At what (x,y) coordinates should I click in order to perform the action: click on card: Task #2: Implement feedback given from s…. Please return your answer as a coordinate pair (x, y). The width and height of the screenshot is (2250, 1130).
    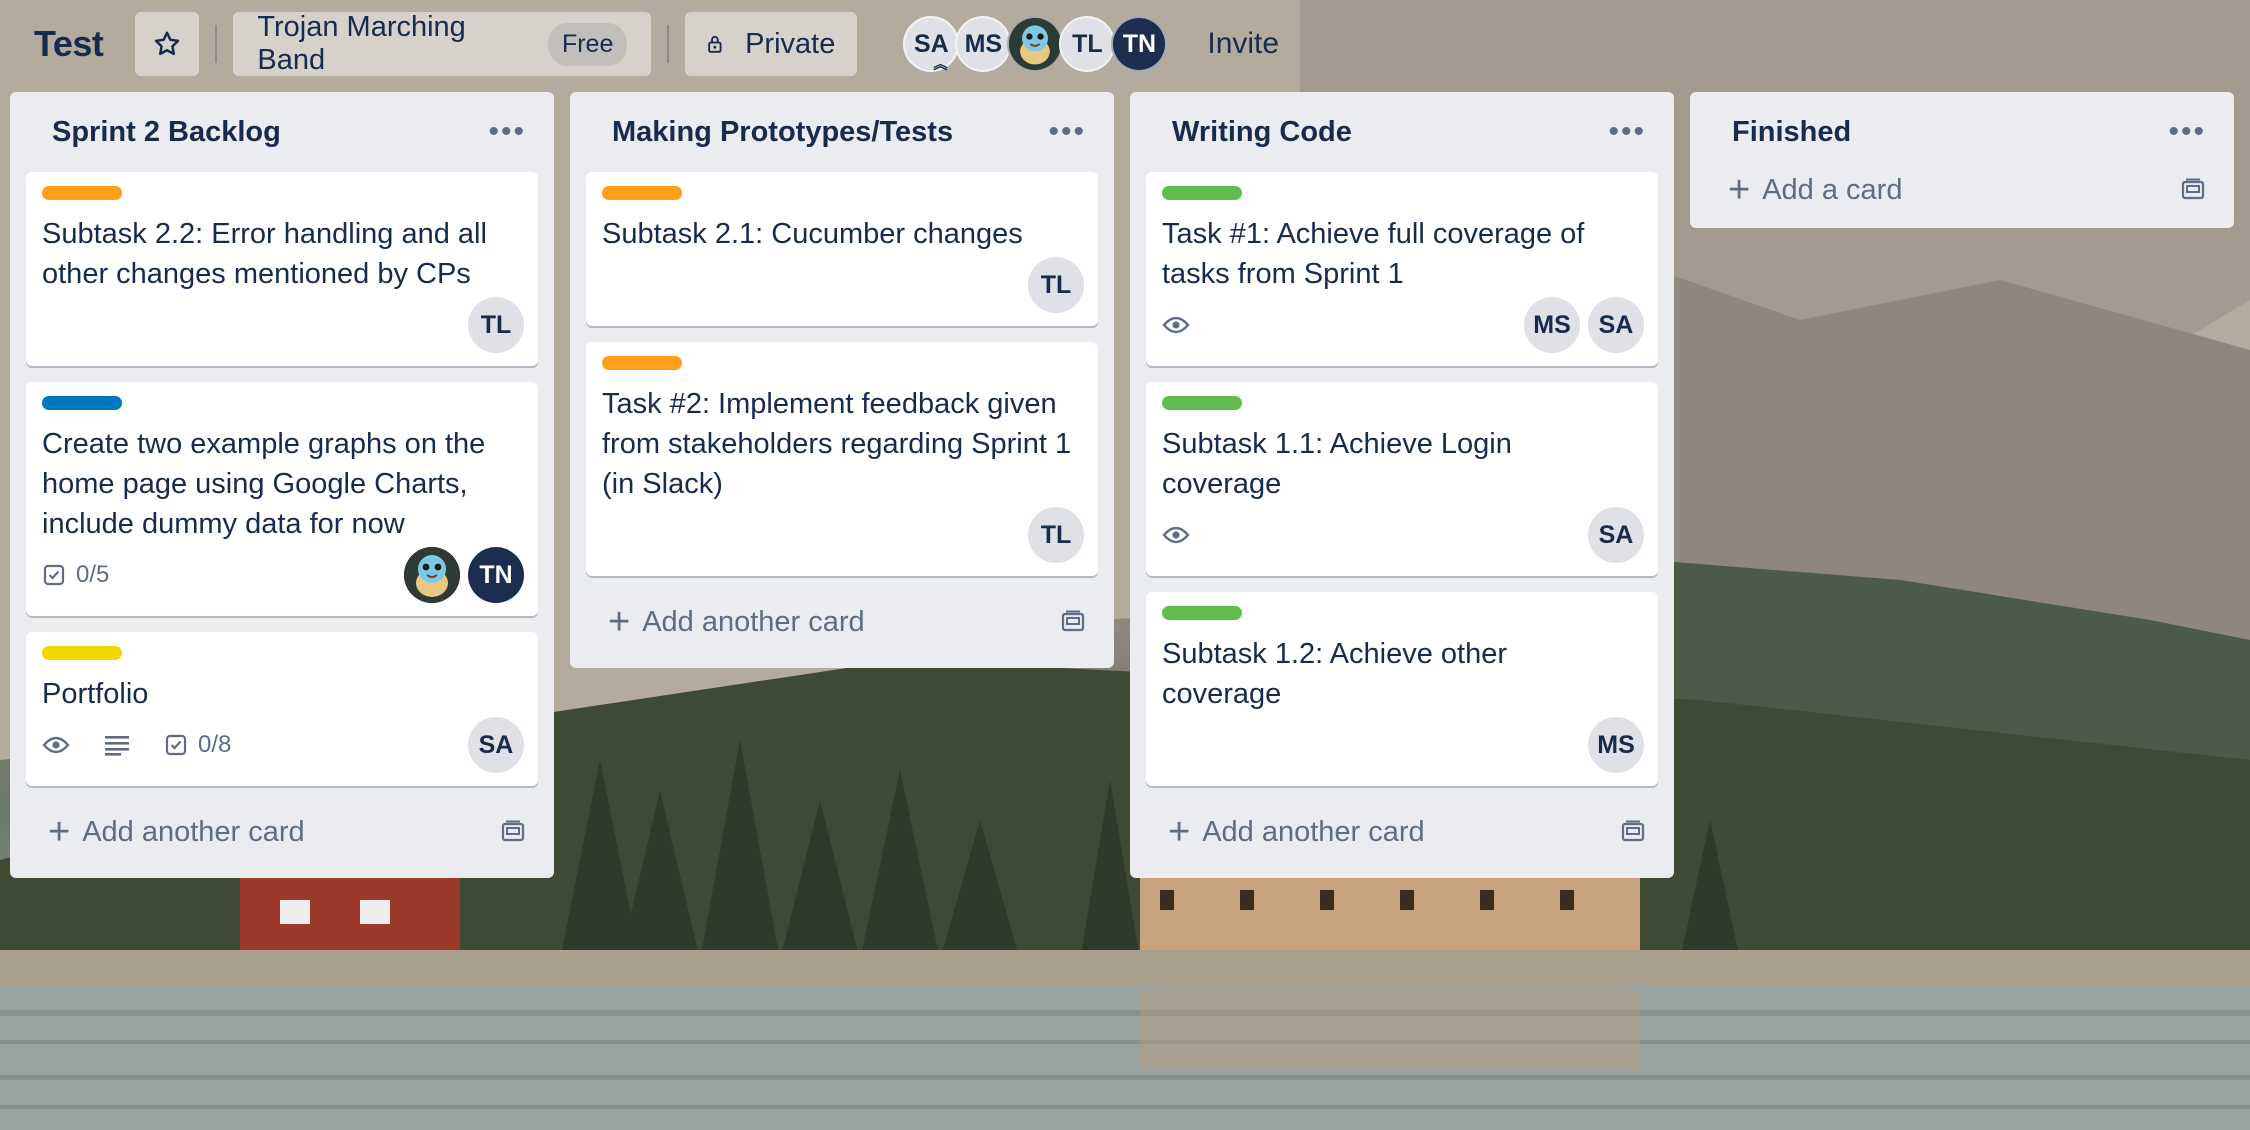
    Looking at the image, I should click on (842, 459).